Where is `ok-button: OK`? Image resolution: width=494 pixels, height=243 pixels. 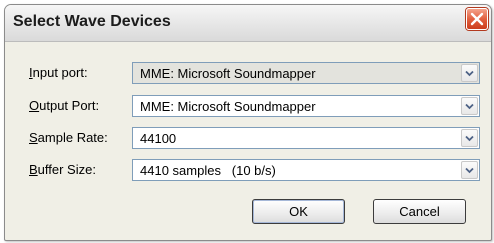
ok-button: OK is located at coordinates (298, 211).